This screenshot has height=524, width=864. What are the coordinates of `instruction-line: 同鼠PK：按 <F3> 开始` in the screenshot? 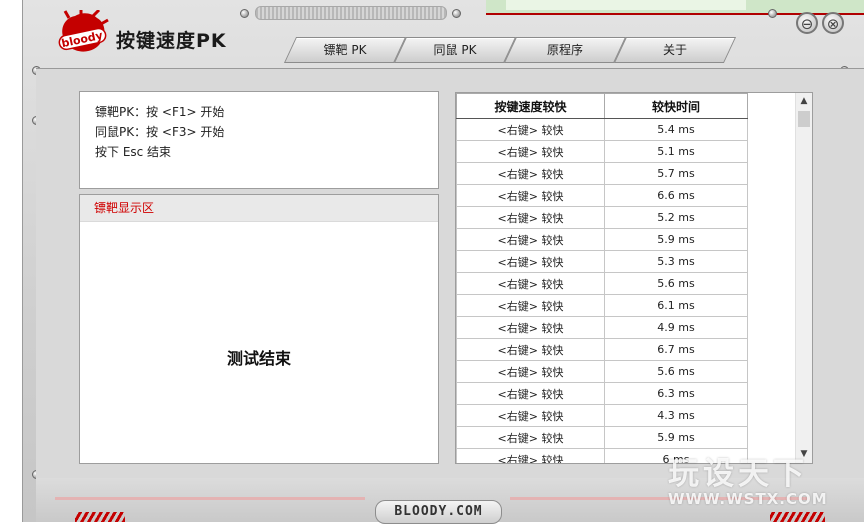 It's located at (160, 132).